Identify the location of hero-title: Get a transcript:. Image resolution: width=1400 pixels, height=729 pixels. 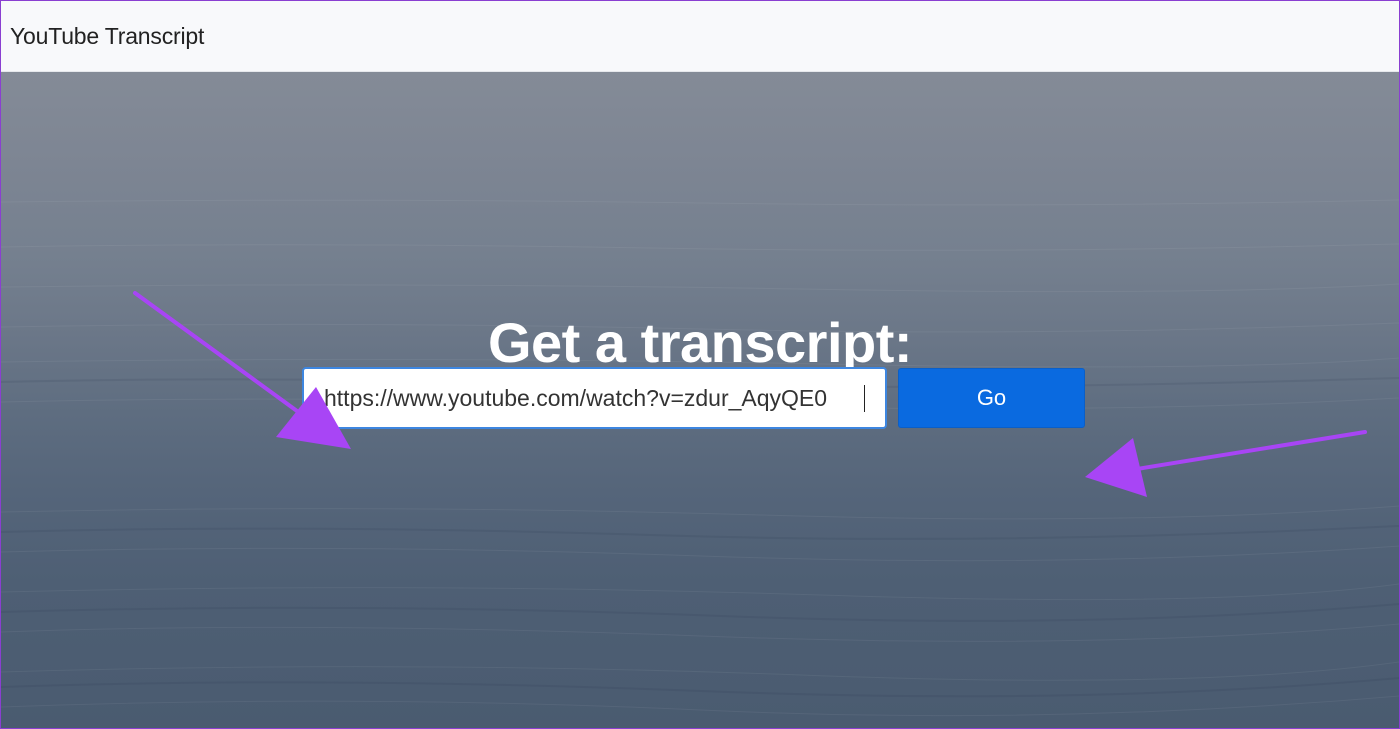
(700, 342).